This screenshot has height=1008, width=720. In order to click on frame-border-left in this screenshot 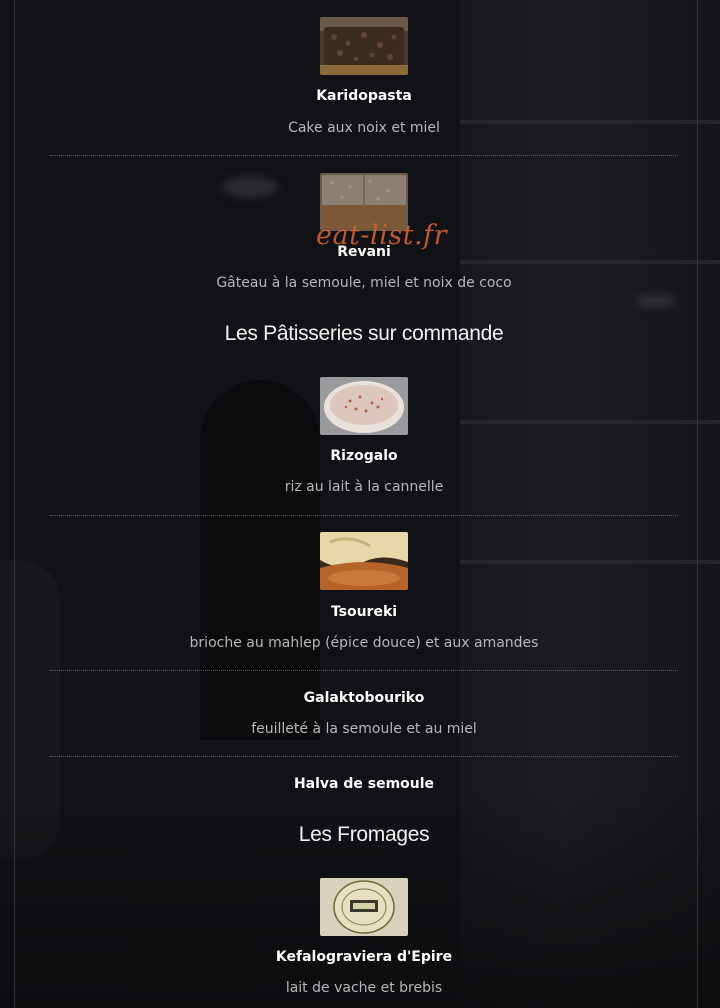, I will do `click(14, 504)`.